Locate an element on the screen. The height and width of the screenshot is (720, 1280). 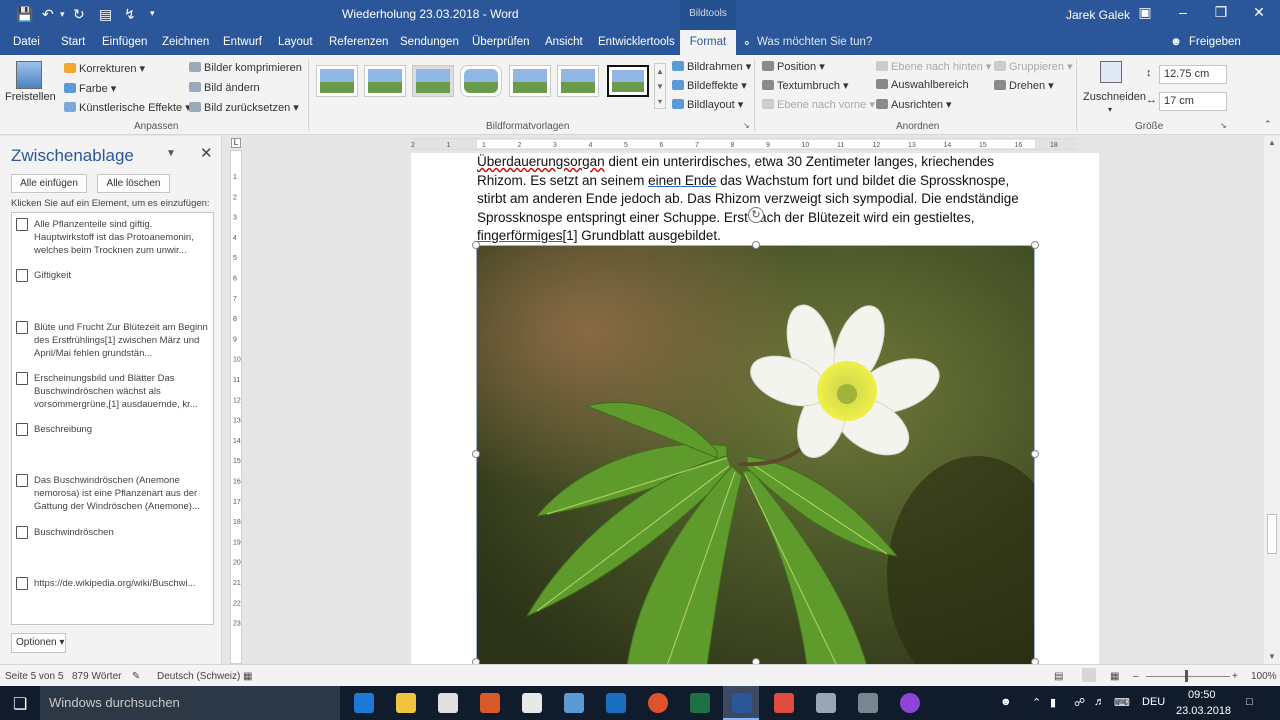
resize-handle-e is located at coordinates (1035, 454).